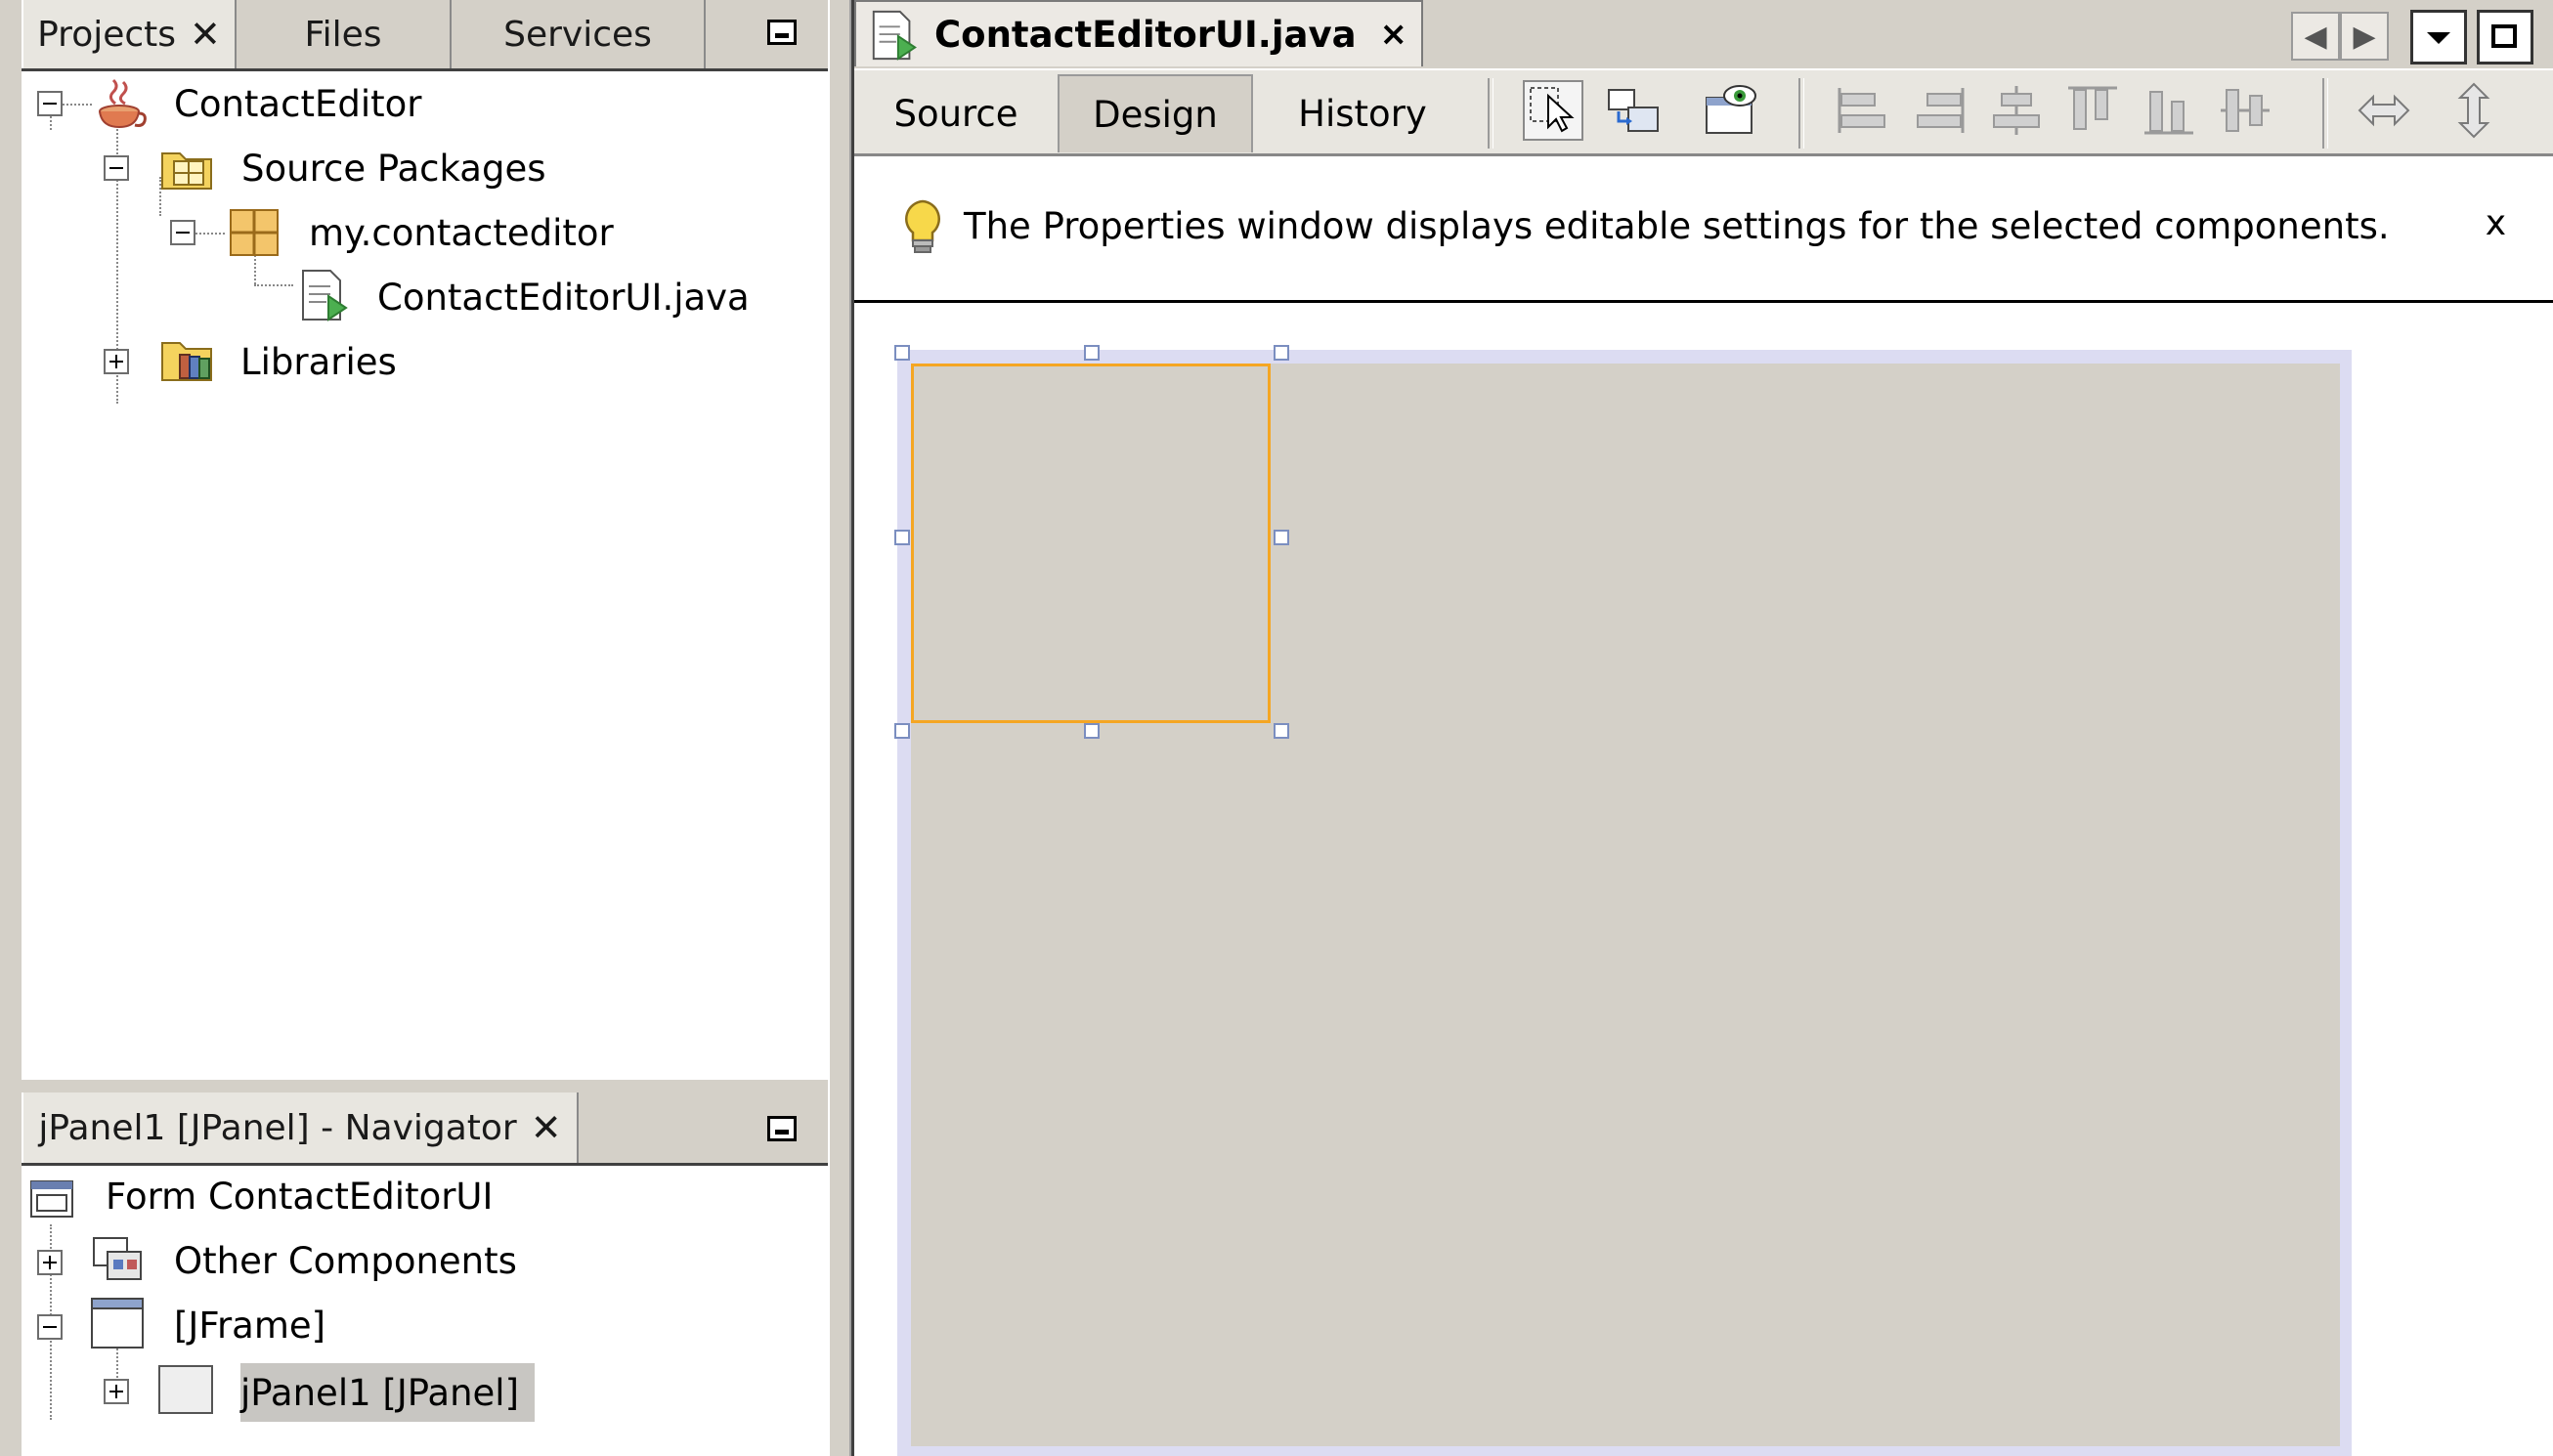 This screenshot has height=1456, width=2553. I want to click on preview-design-icon, so click(1731, 110).